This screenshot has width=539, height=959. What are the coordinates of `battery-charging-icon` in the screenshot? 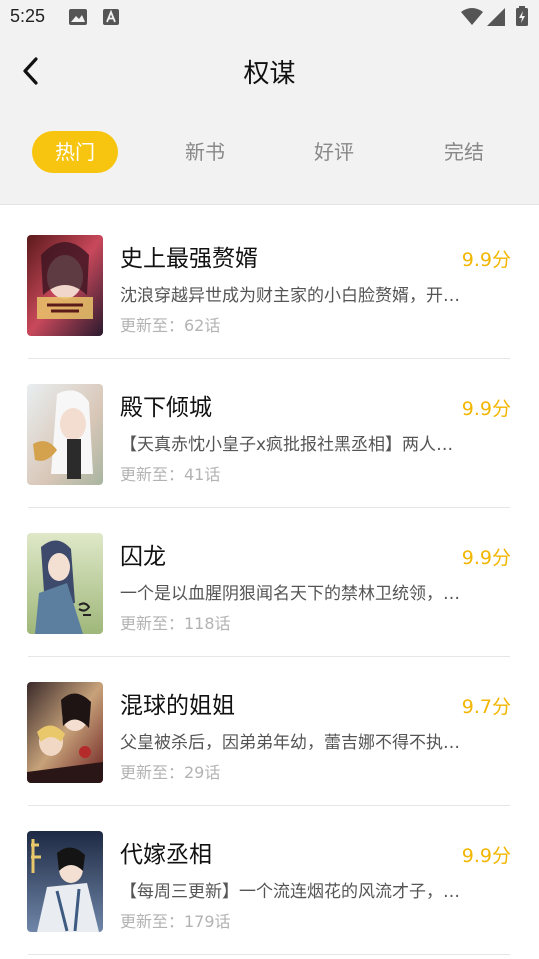 It's located at (522, 16).